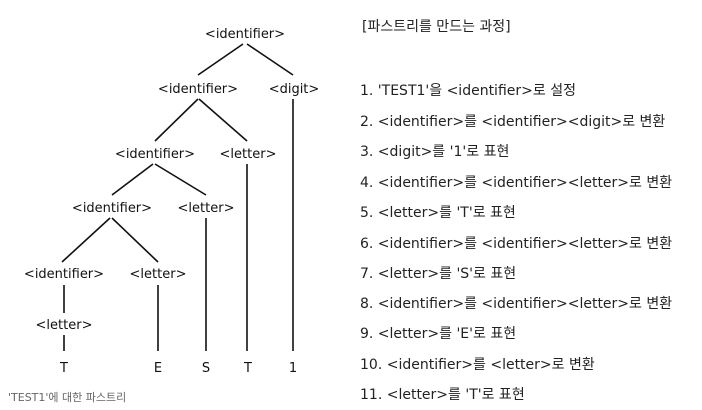 This screenshot has height=410, width=702. I want to click on step-item-1: 1. 'TEST1'을 <identifier>로 설정, so click(468, 91).